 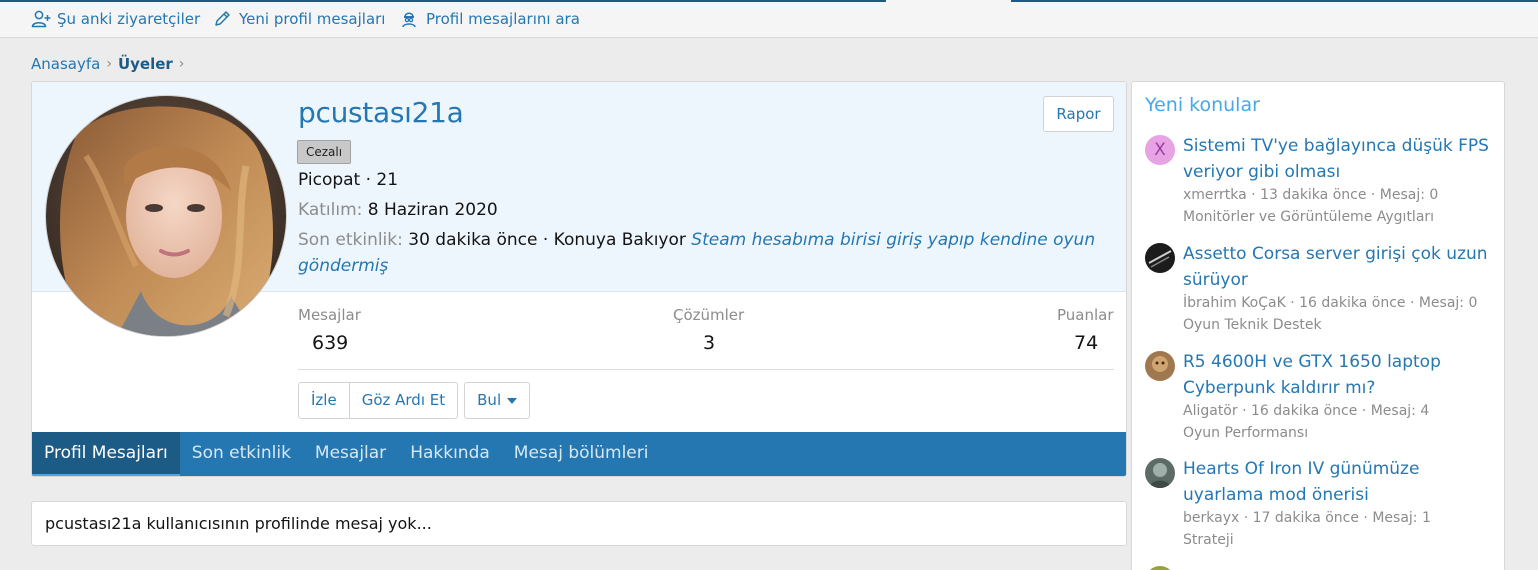 I want to click on follow-button: İzle, so click(x=324, y=400).